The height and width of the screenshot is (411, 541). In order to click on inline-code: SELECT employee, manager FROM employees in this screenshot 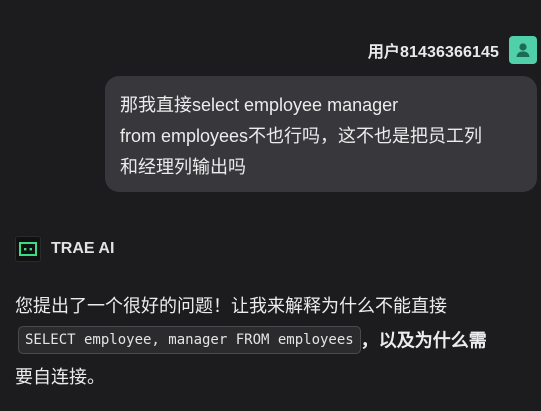, I will do `click(189, 340)`.